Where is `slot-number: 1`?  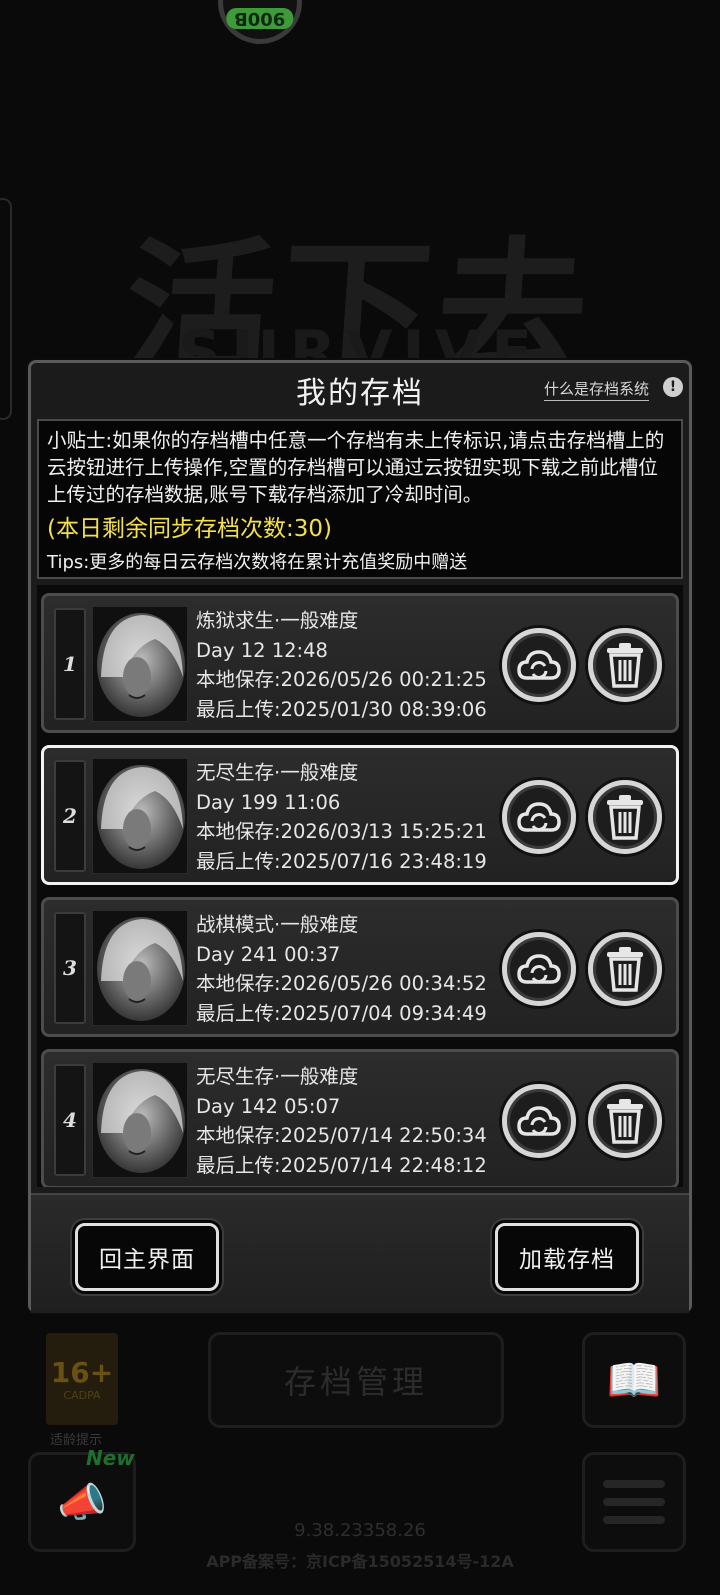 slot-number: 1 is located at coordinates (70, 664).